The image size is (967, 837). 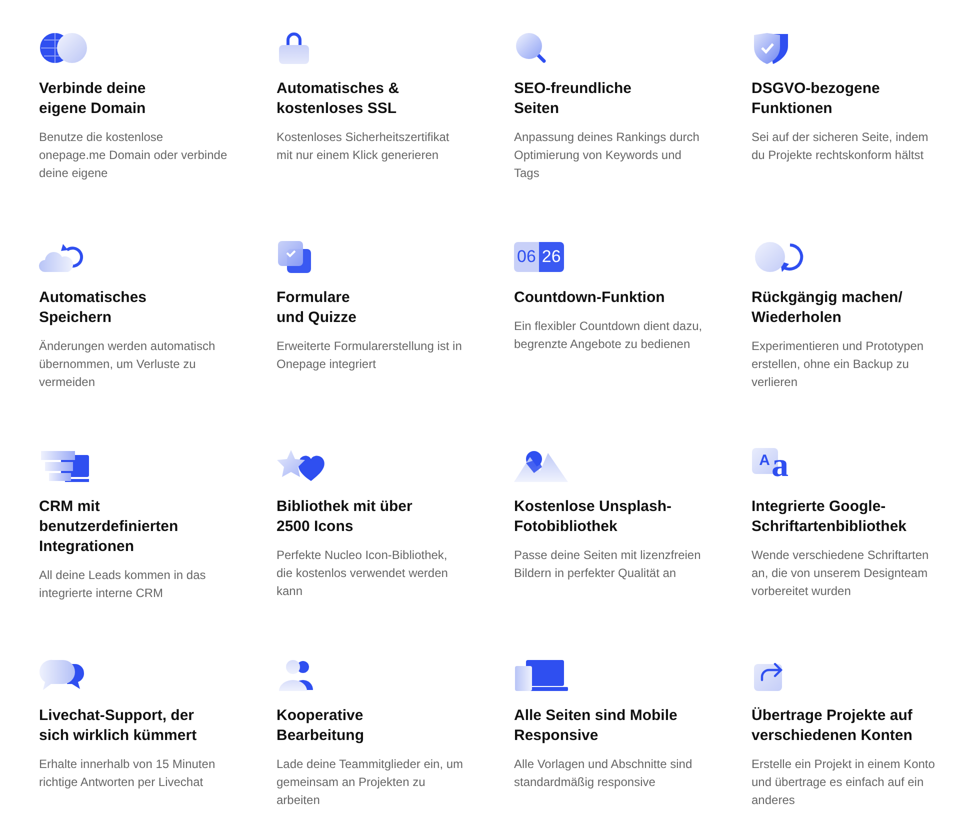 What do you see at coordinates (127, 773) in the screenshot?
I see `feature-description: Erhalte innerhalb von 15 Minuten richtige Antworten per Livechat` at bounding box center [127, 773].